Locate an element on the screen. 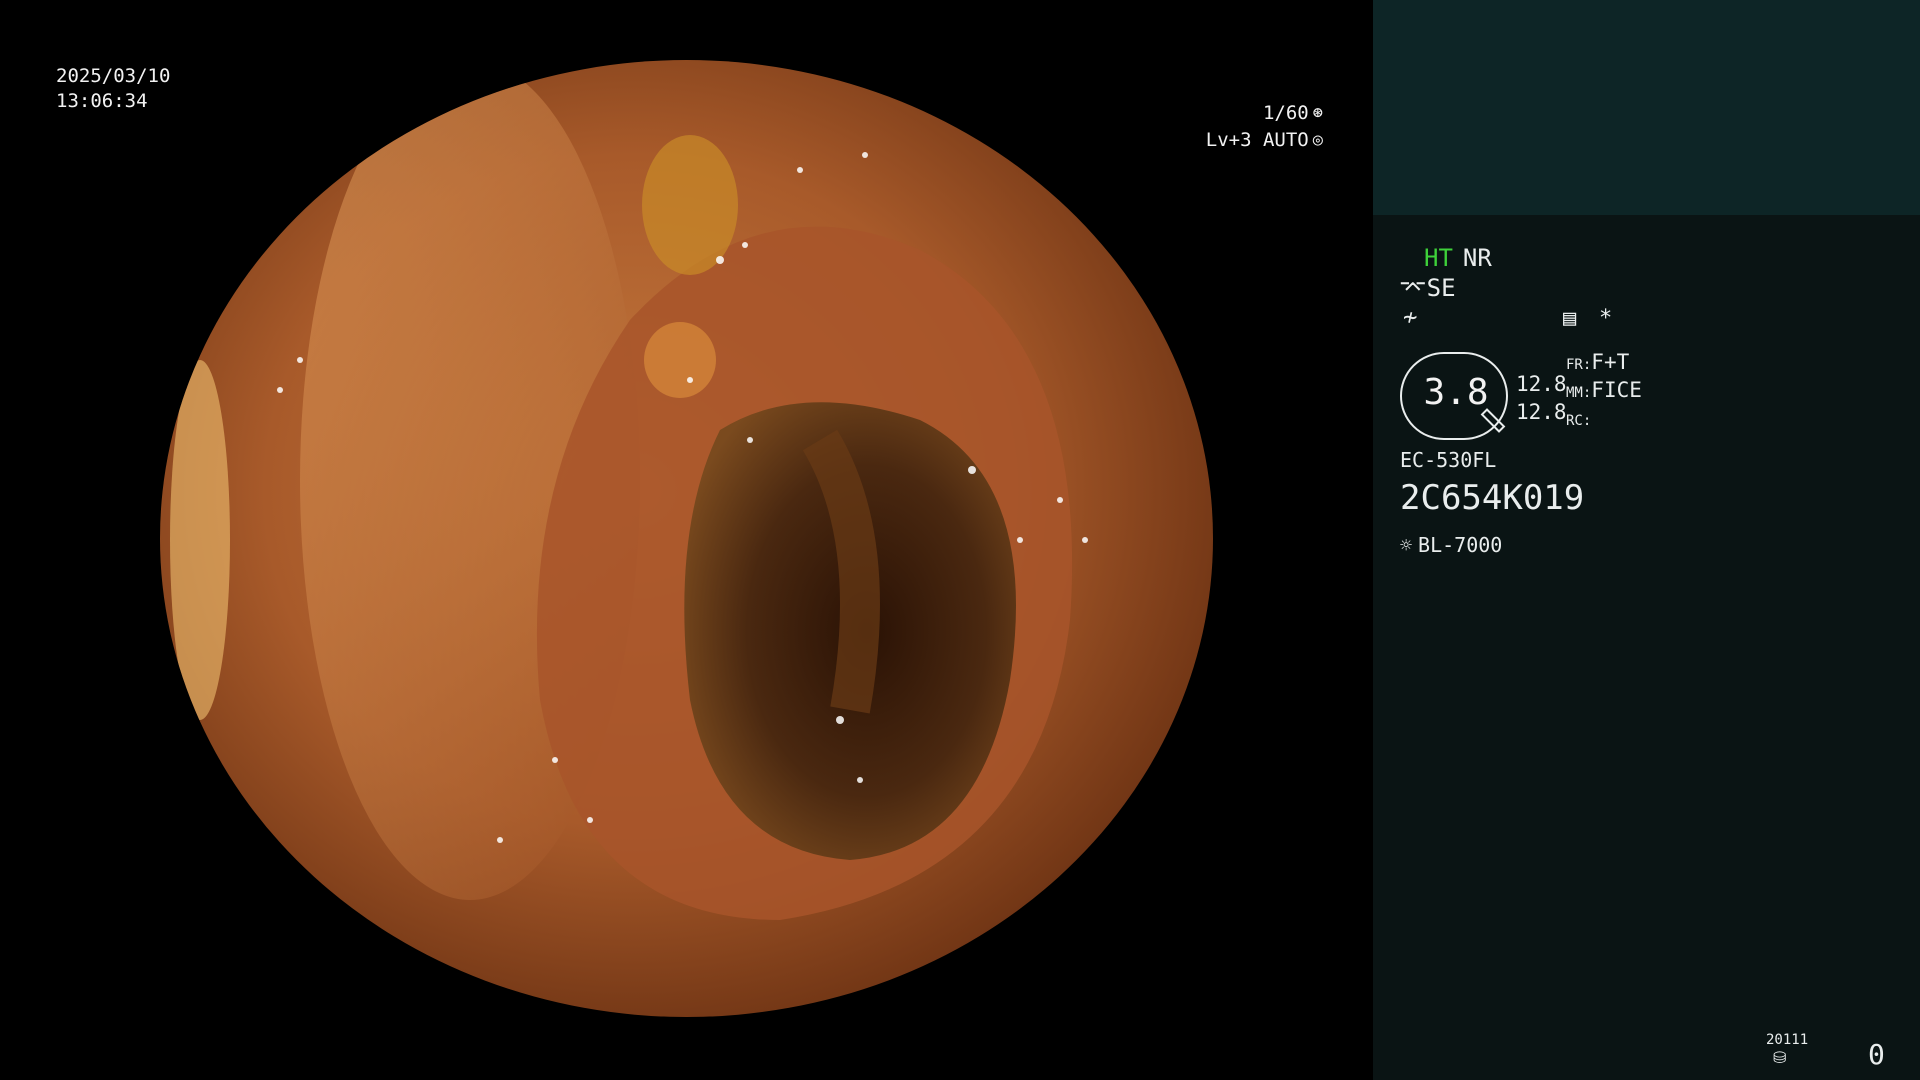 The height and width of the screenshot is (1080, 1920). info-panel-header is located at coordinates (1646, 107).